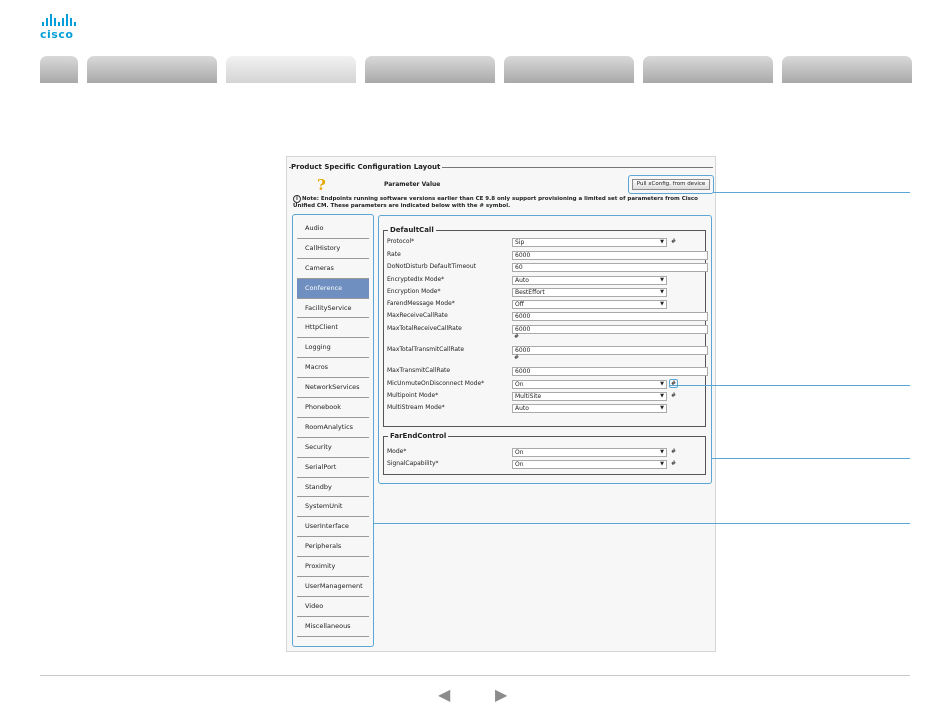  What do you see at coordinates (59, 69) in the screenshot?
I see `tab-home` at bounding box center [59, 69].